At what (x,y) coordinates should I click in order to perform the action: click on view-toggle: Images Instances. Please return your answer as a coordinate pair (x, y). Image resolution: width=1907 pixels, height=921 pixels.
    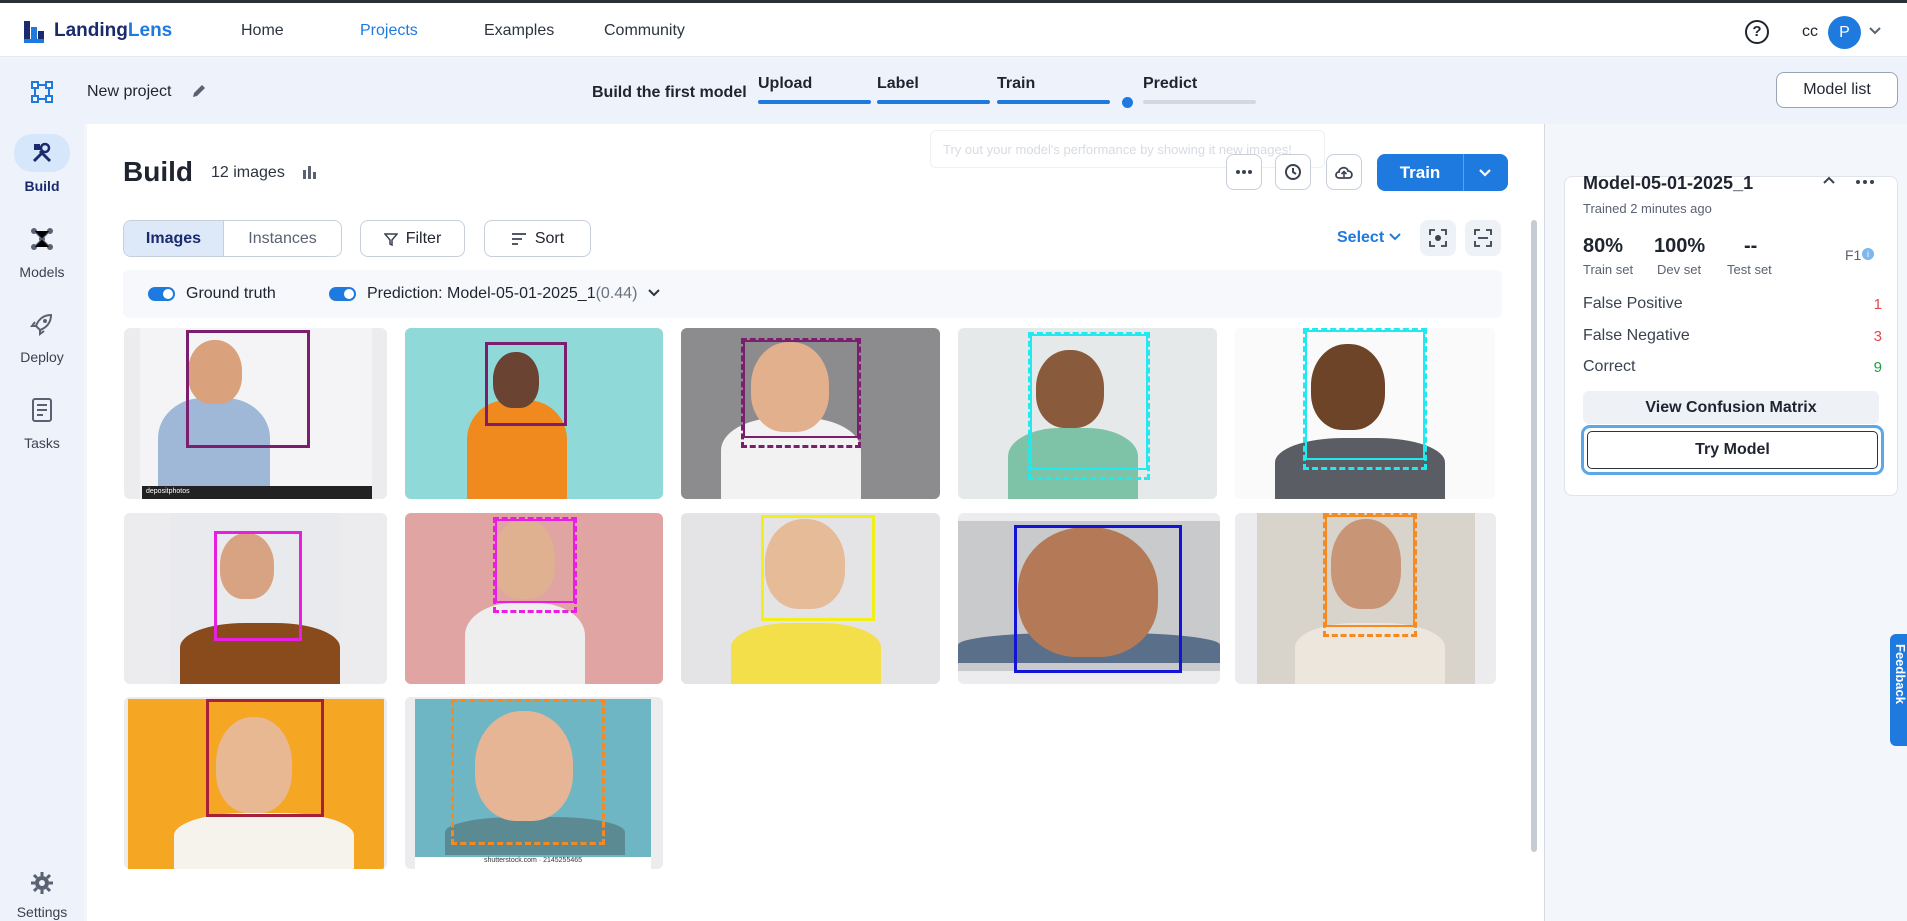
    Looking at the image, I should click on (232, 238).